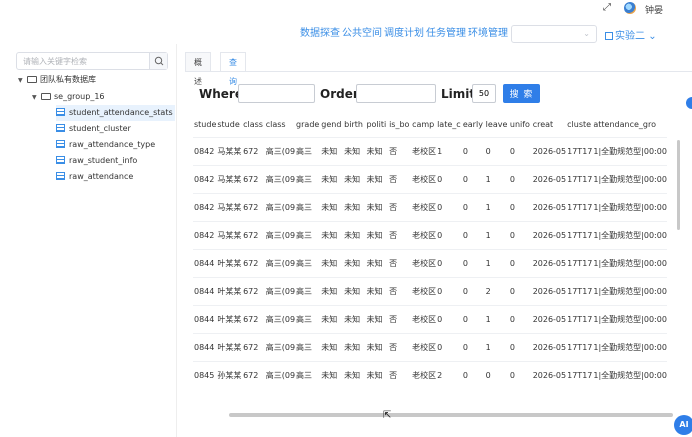  Describe the element at coordinates (93, 129) in the screenshot. I see `tree-table-student-cluster: student_cluster` at that location.